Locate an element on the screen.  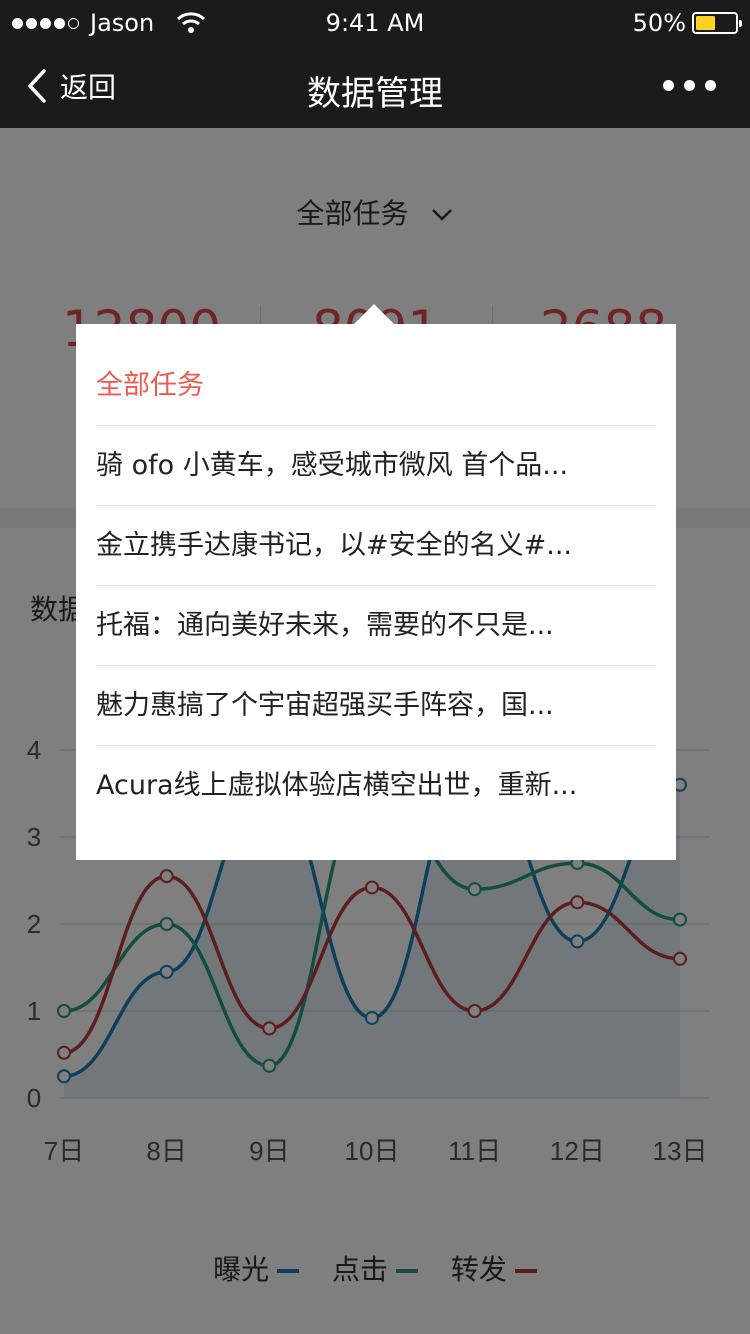
popup-arrow is located at coordinates (374, 314).